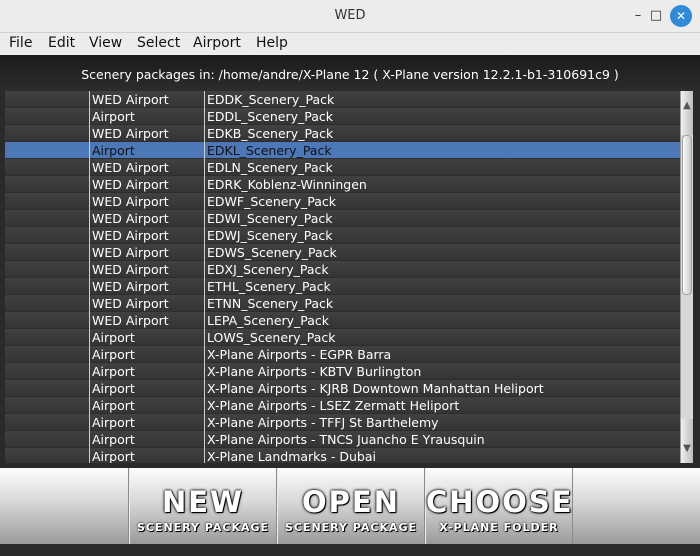 The width and height of the screenshot is (700, 556). Describe the element at coordinates (272, 252) in the screenshot. I see `package-name: EDWS_Scenery_Pack` at that location.